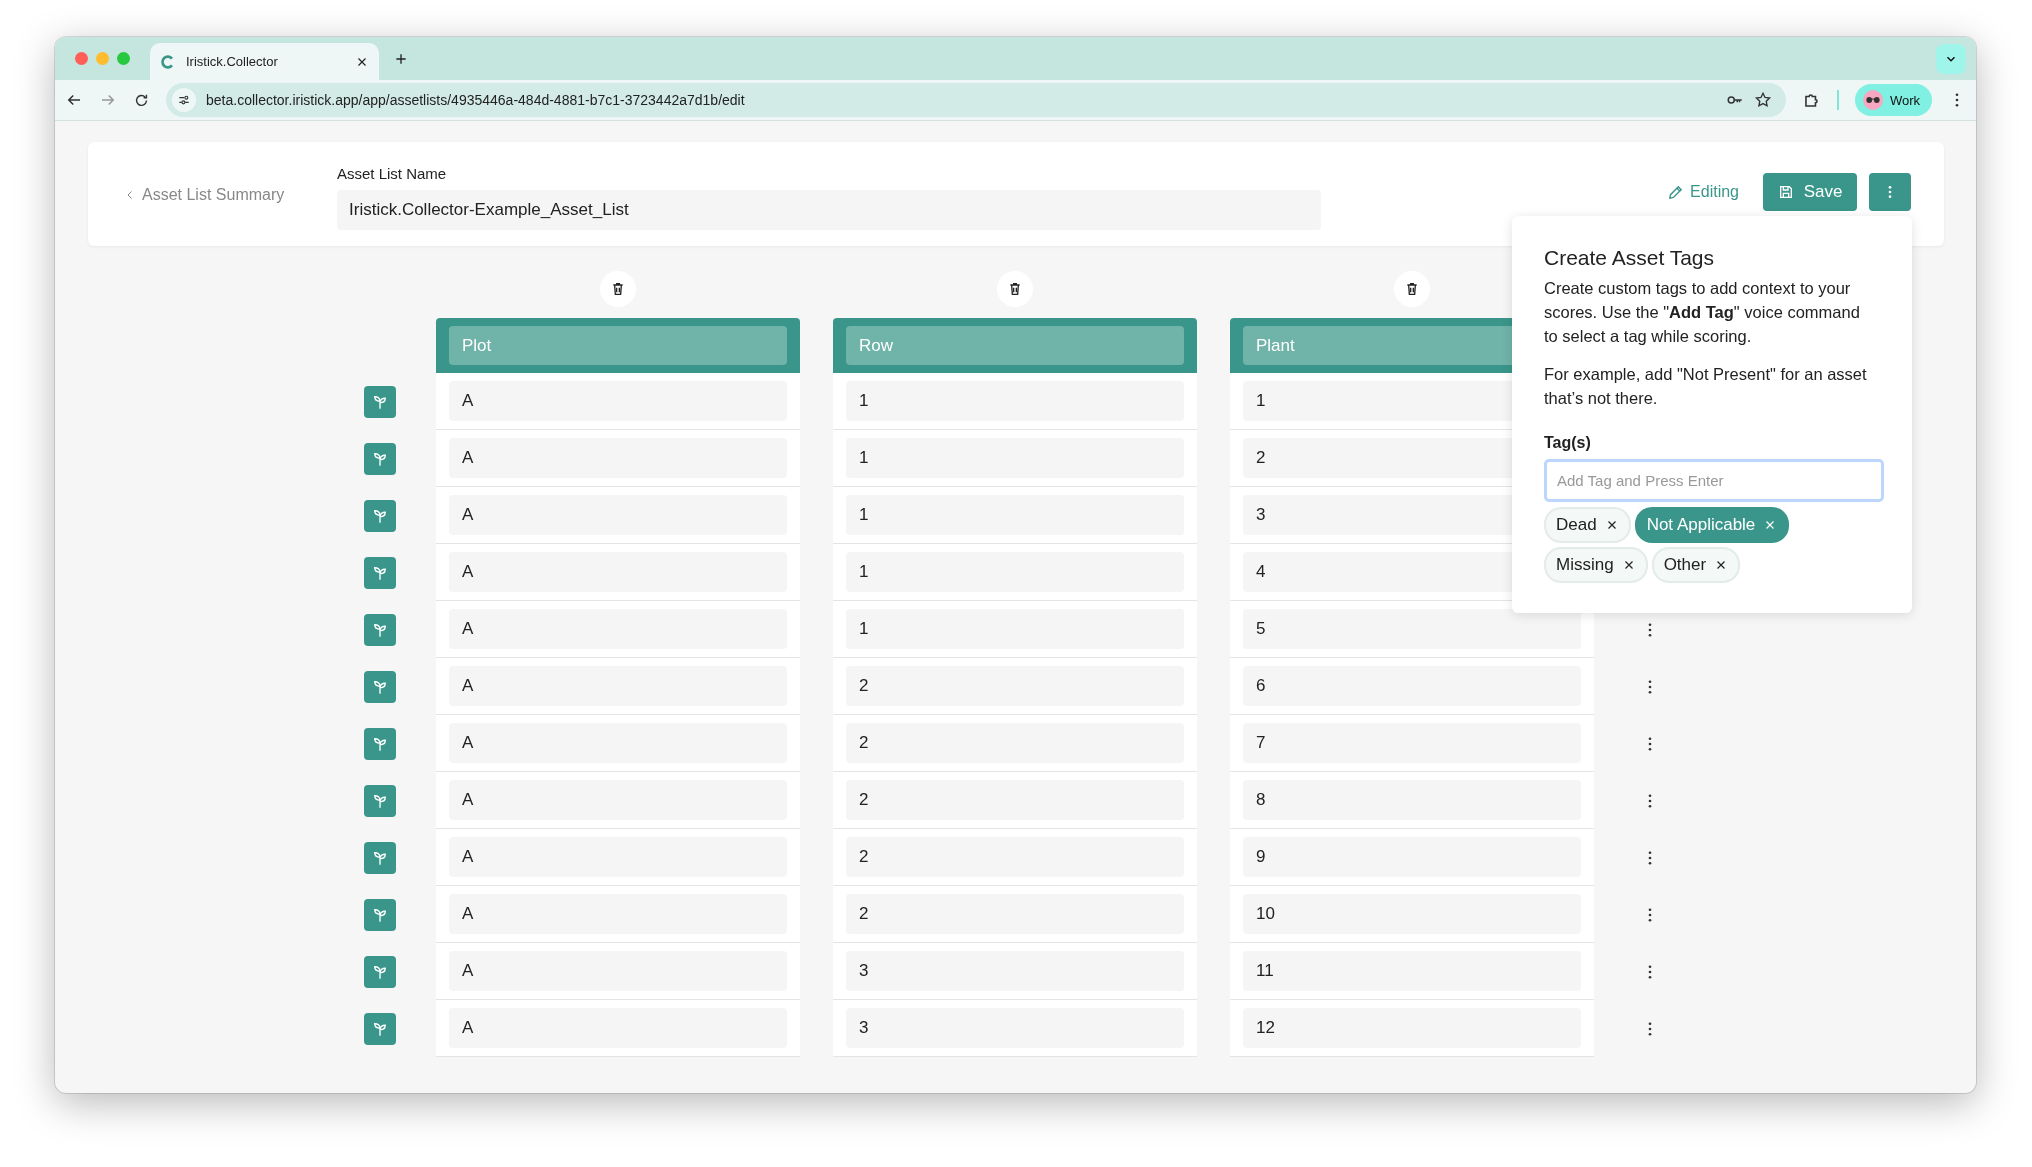 The height and width of the screenshot is (1167, 2032). What do you see at coordinates (1676, 192) in the screenshot?
I see `pencil-icon` at bounding box center [1676, 192].